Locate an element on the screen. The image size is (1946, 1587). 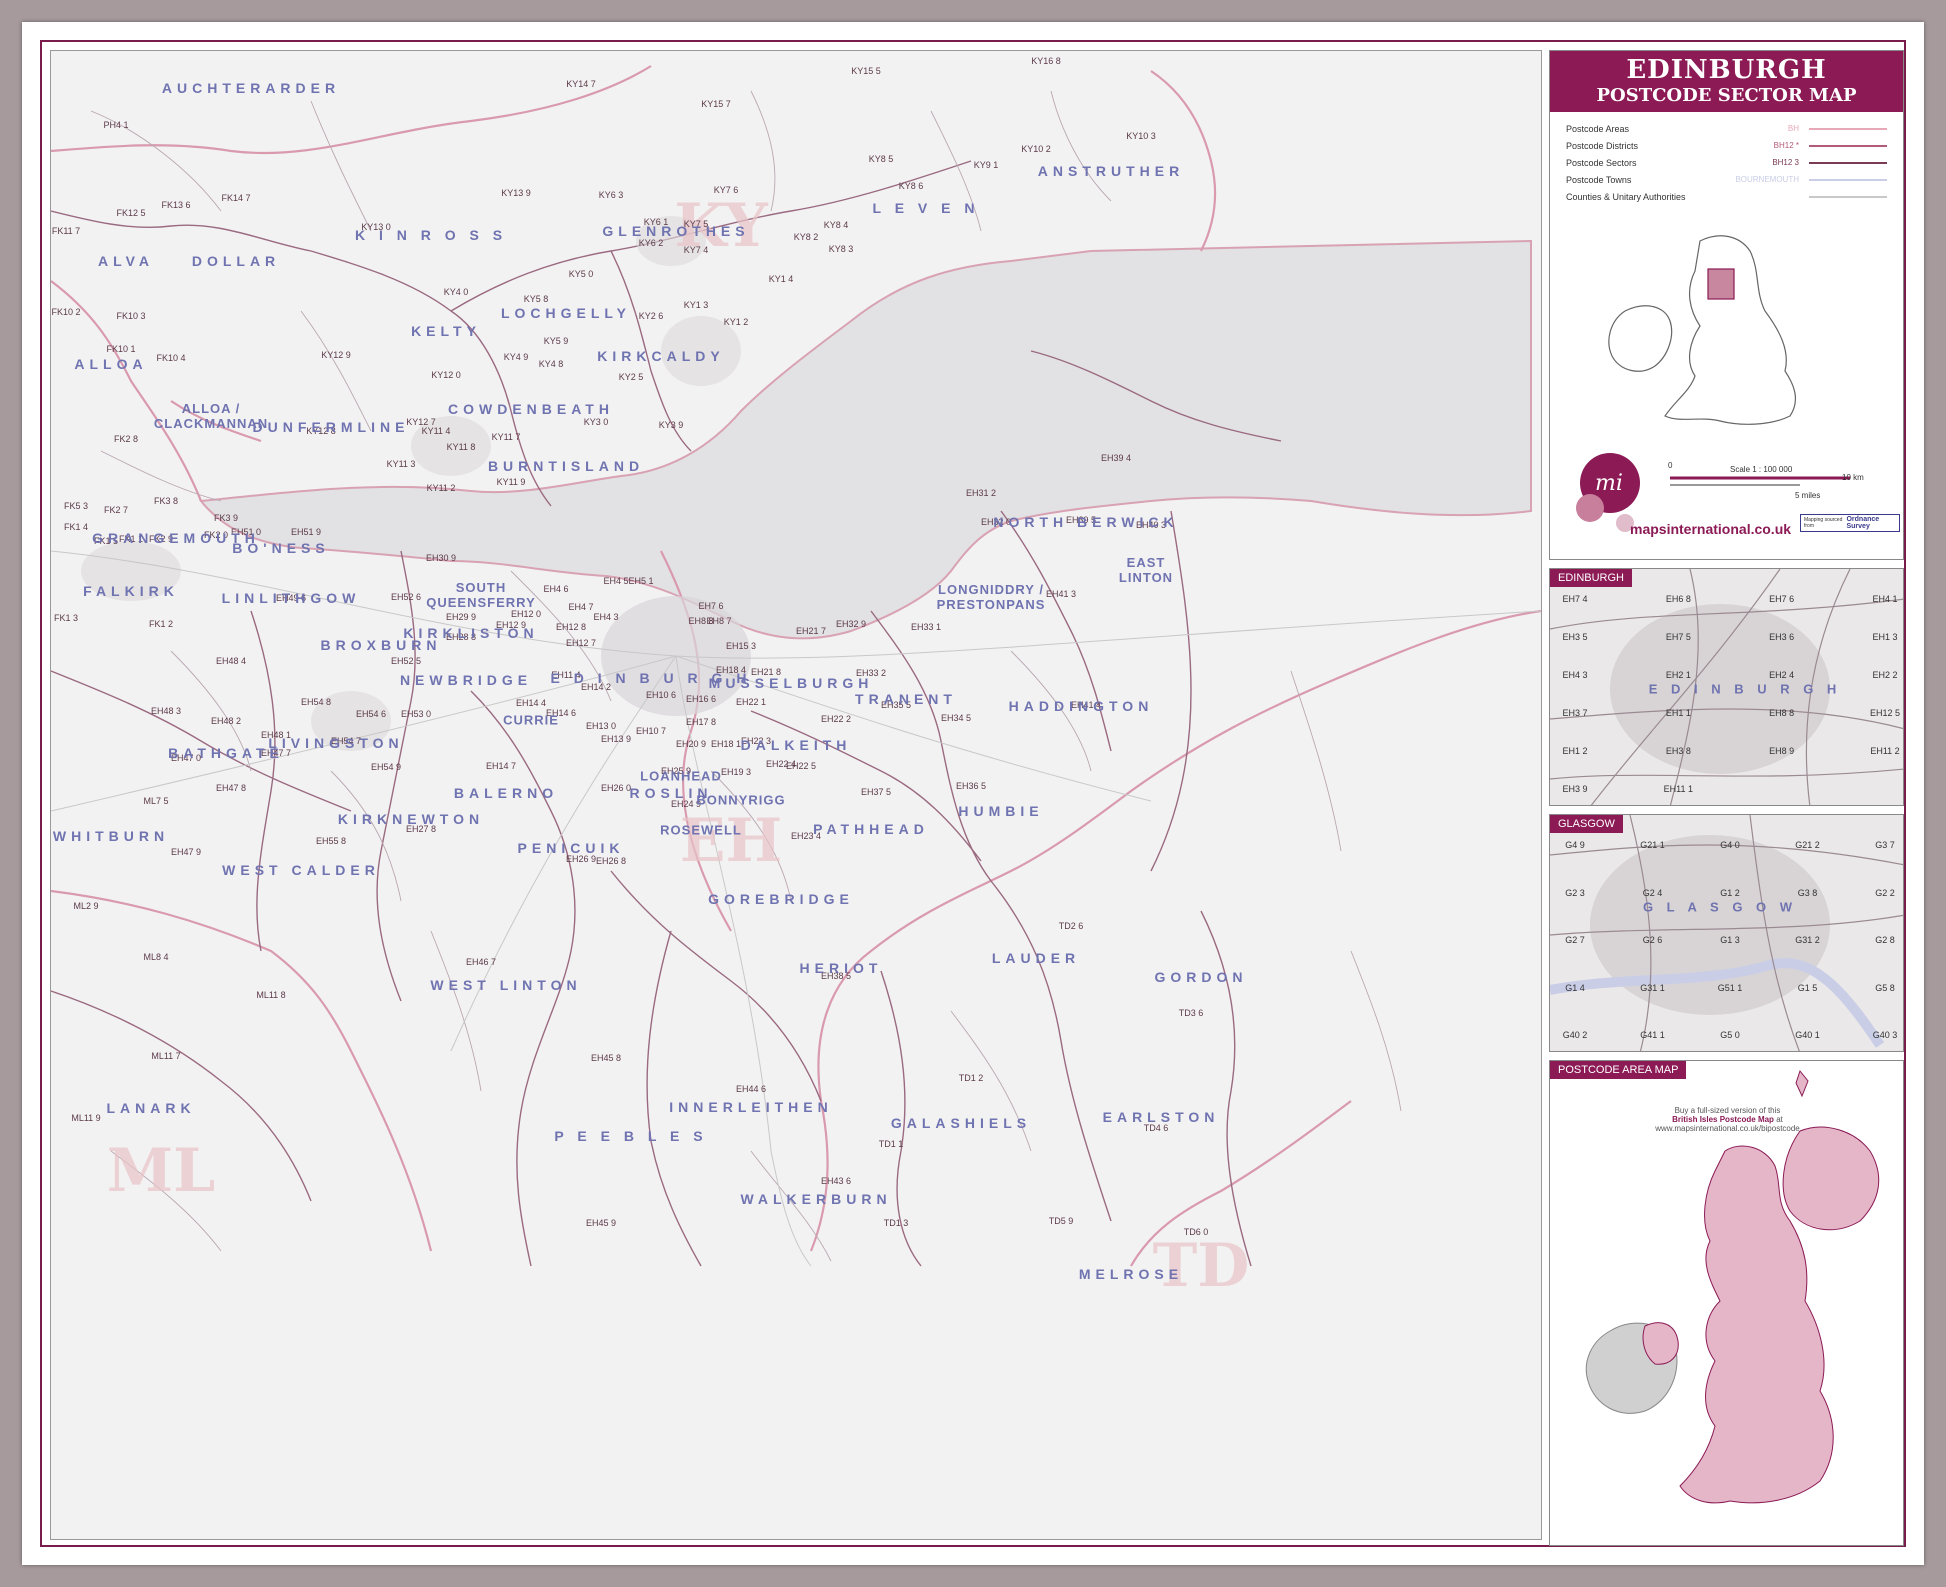
inset-sector-label: EH2 2 is located at coordinates (1885, 675).